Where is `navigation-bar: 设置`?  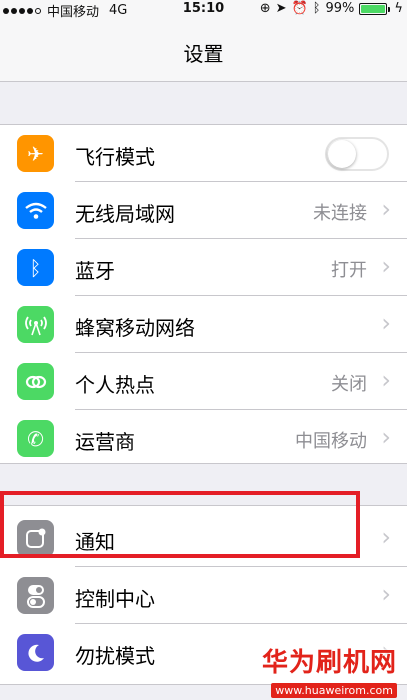 navigation-bar: 设置 is located at coordinates (203, 50).